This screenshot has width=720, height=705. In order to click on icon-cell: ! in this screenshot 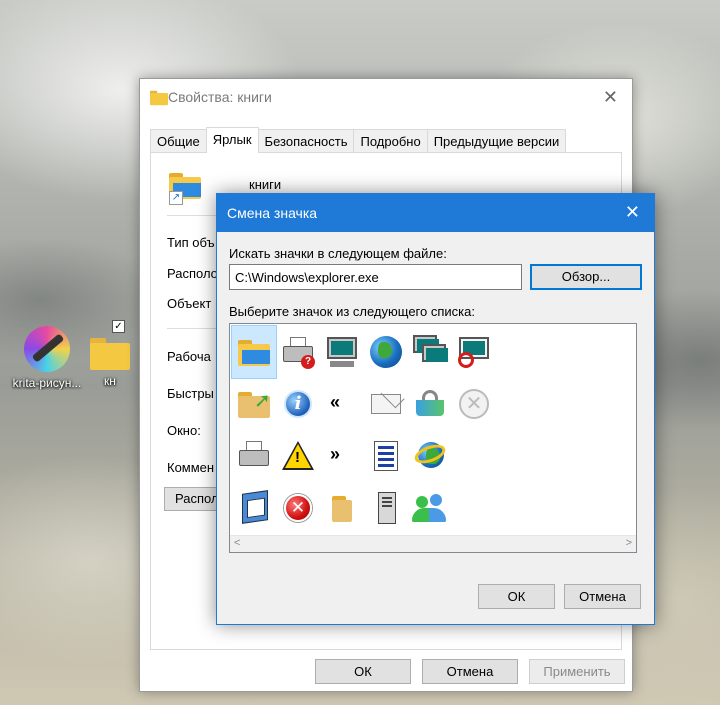, I will do `click(298, 456)`.